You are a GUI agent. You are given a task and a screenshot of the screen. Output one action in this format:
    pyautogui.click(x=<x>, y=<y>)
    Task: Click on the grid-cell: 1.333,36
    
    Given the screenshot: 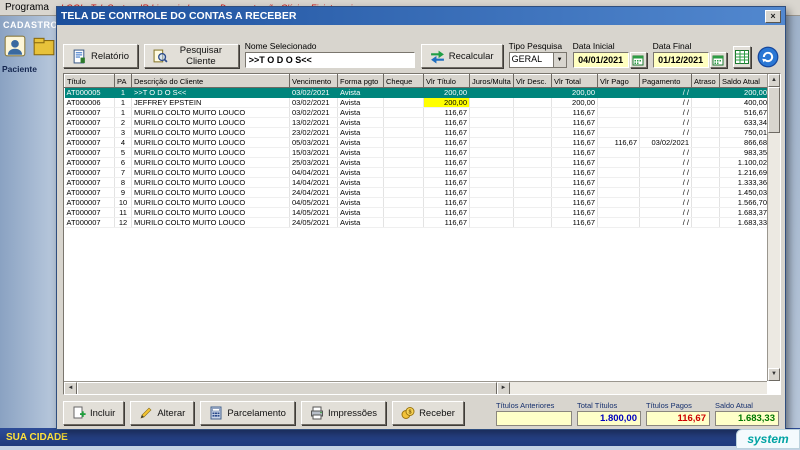 What is the action you would take?
    pyautogui.click(x=744, y=182)
    